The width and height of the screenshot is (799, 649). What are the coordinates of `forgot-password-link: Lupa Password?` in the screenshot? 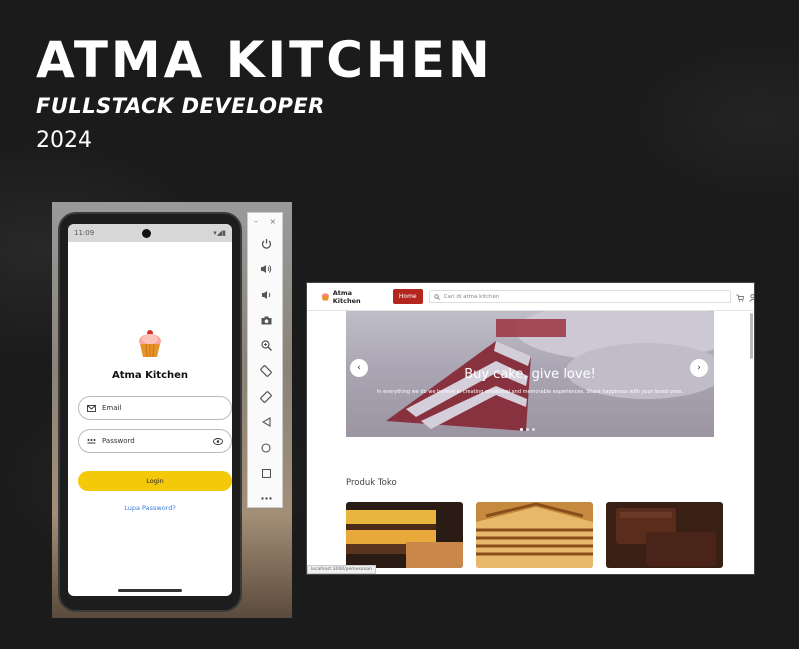 It's located at (150, 508).